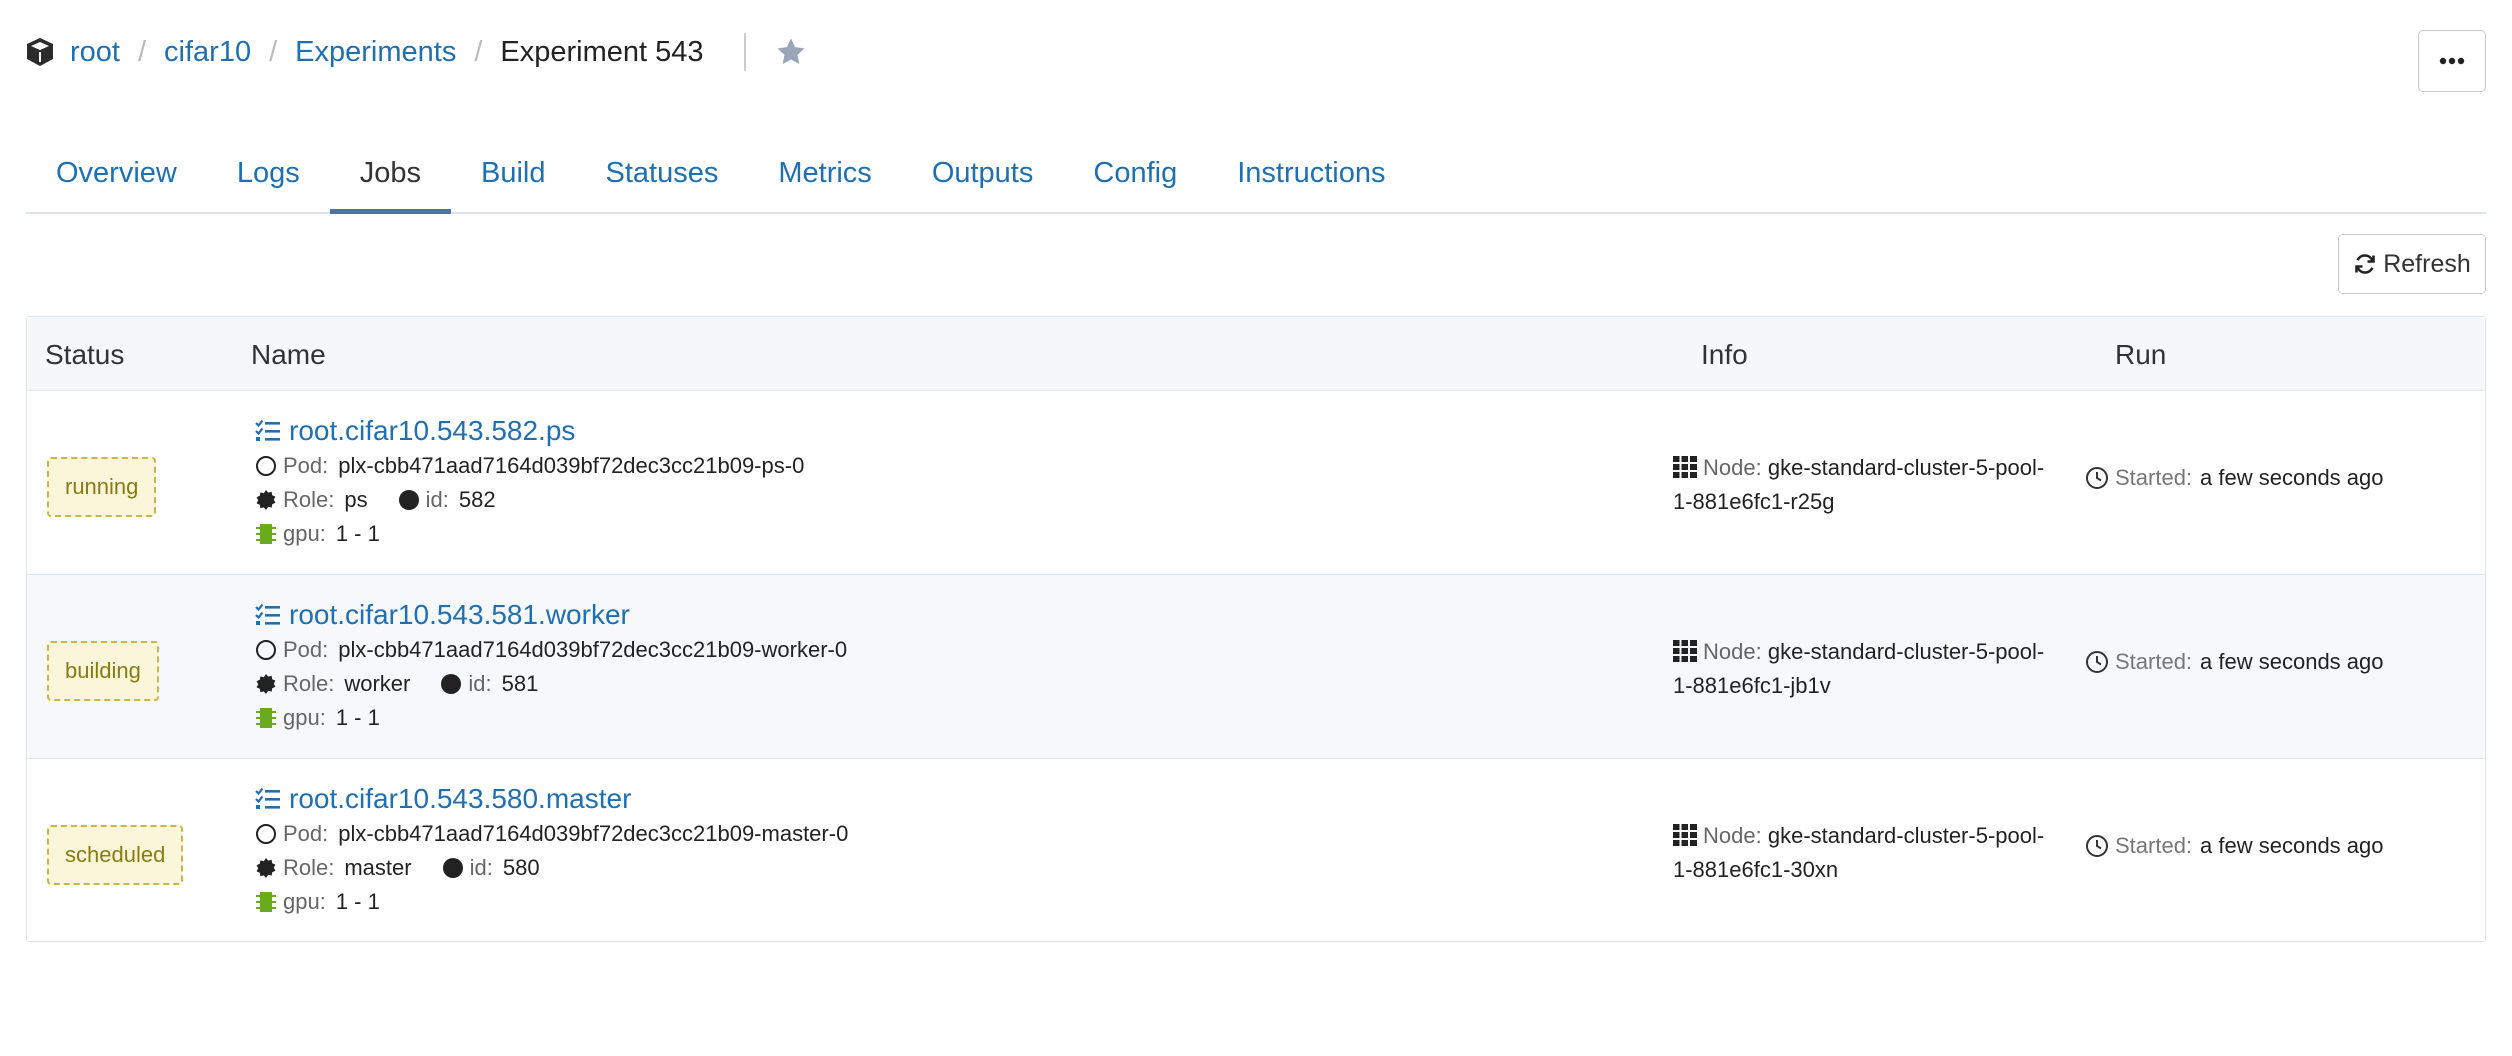 This screenshot has width=2512, height=1056. I want to click on page-title: Experiment 543, so click(602, 51).